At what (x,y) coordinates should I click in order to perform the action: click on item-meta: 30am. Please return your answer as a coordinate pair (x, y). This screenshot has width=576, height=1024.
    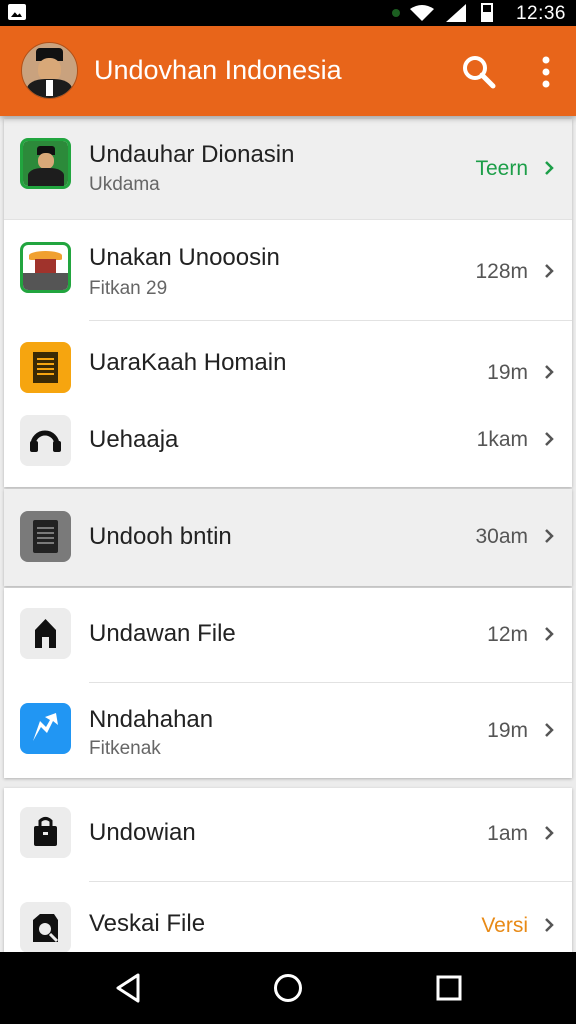
    Looking at the image, I should click on (501, 536).